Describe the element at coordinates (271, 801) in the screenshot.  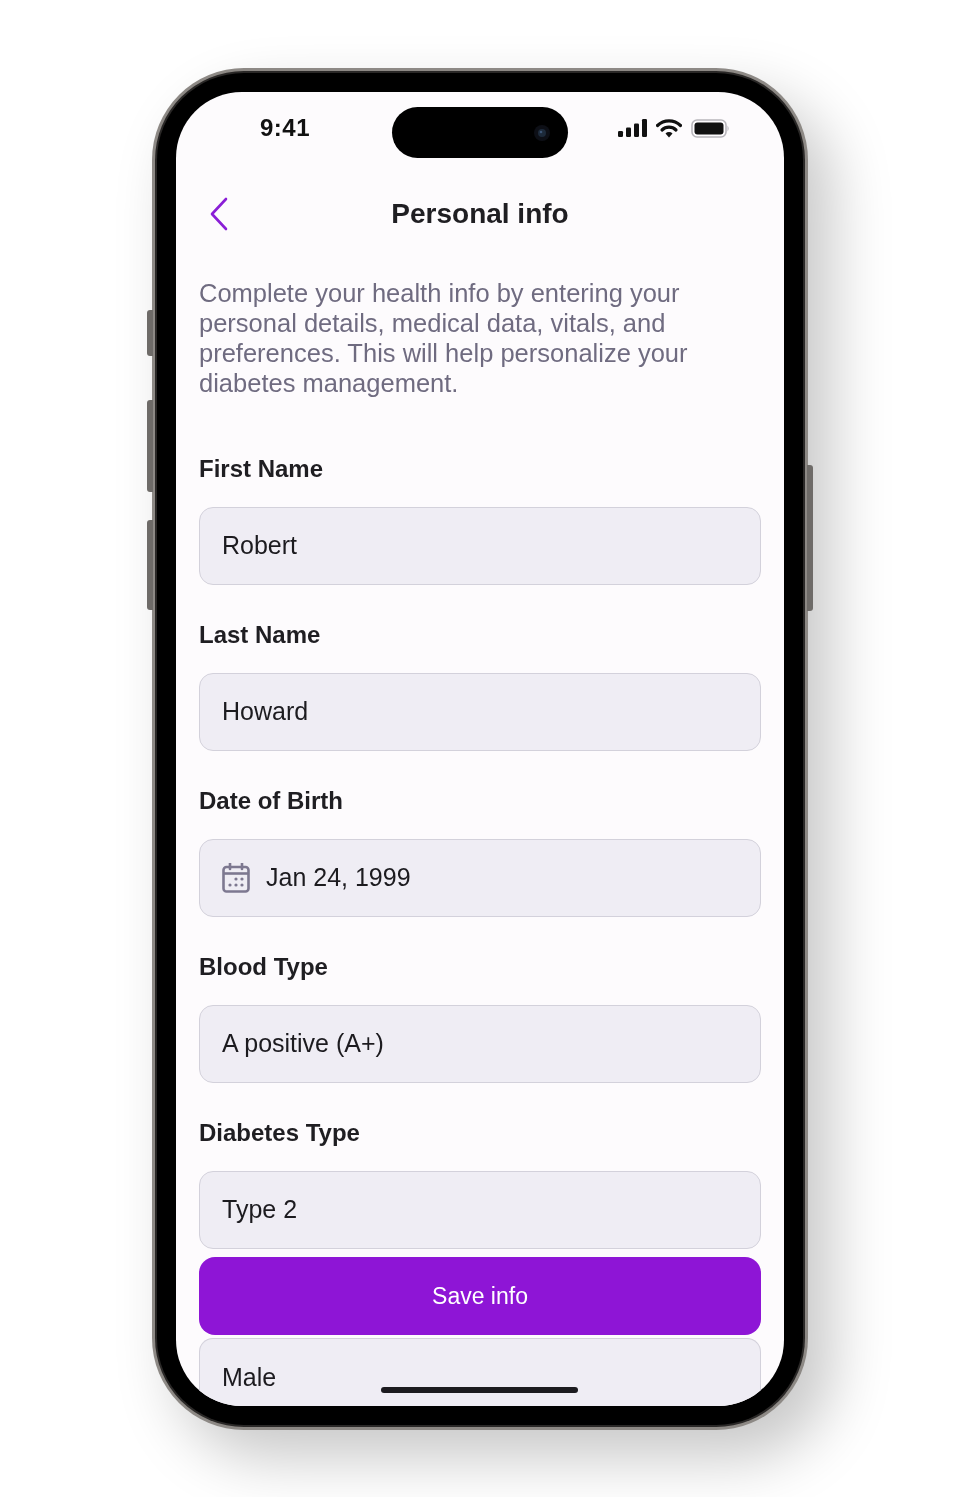
I see `field-label: Date of Birth` at that location.